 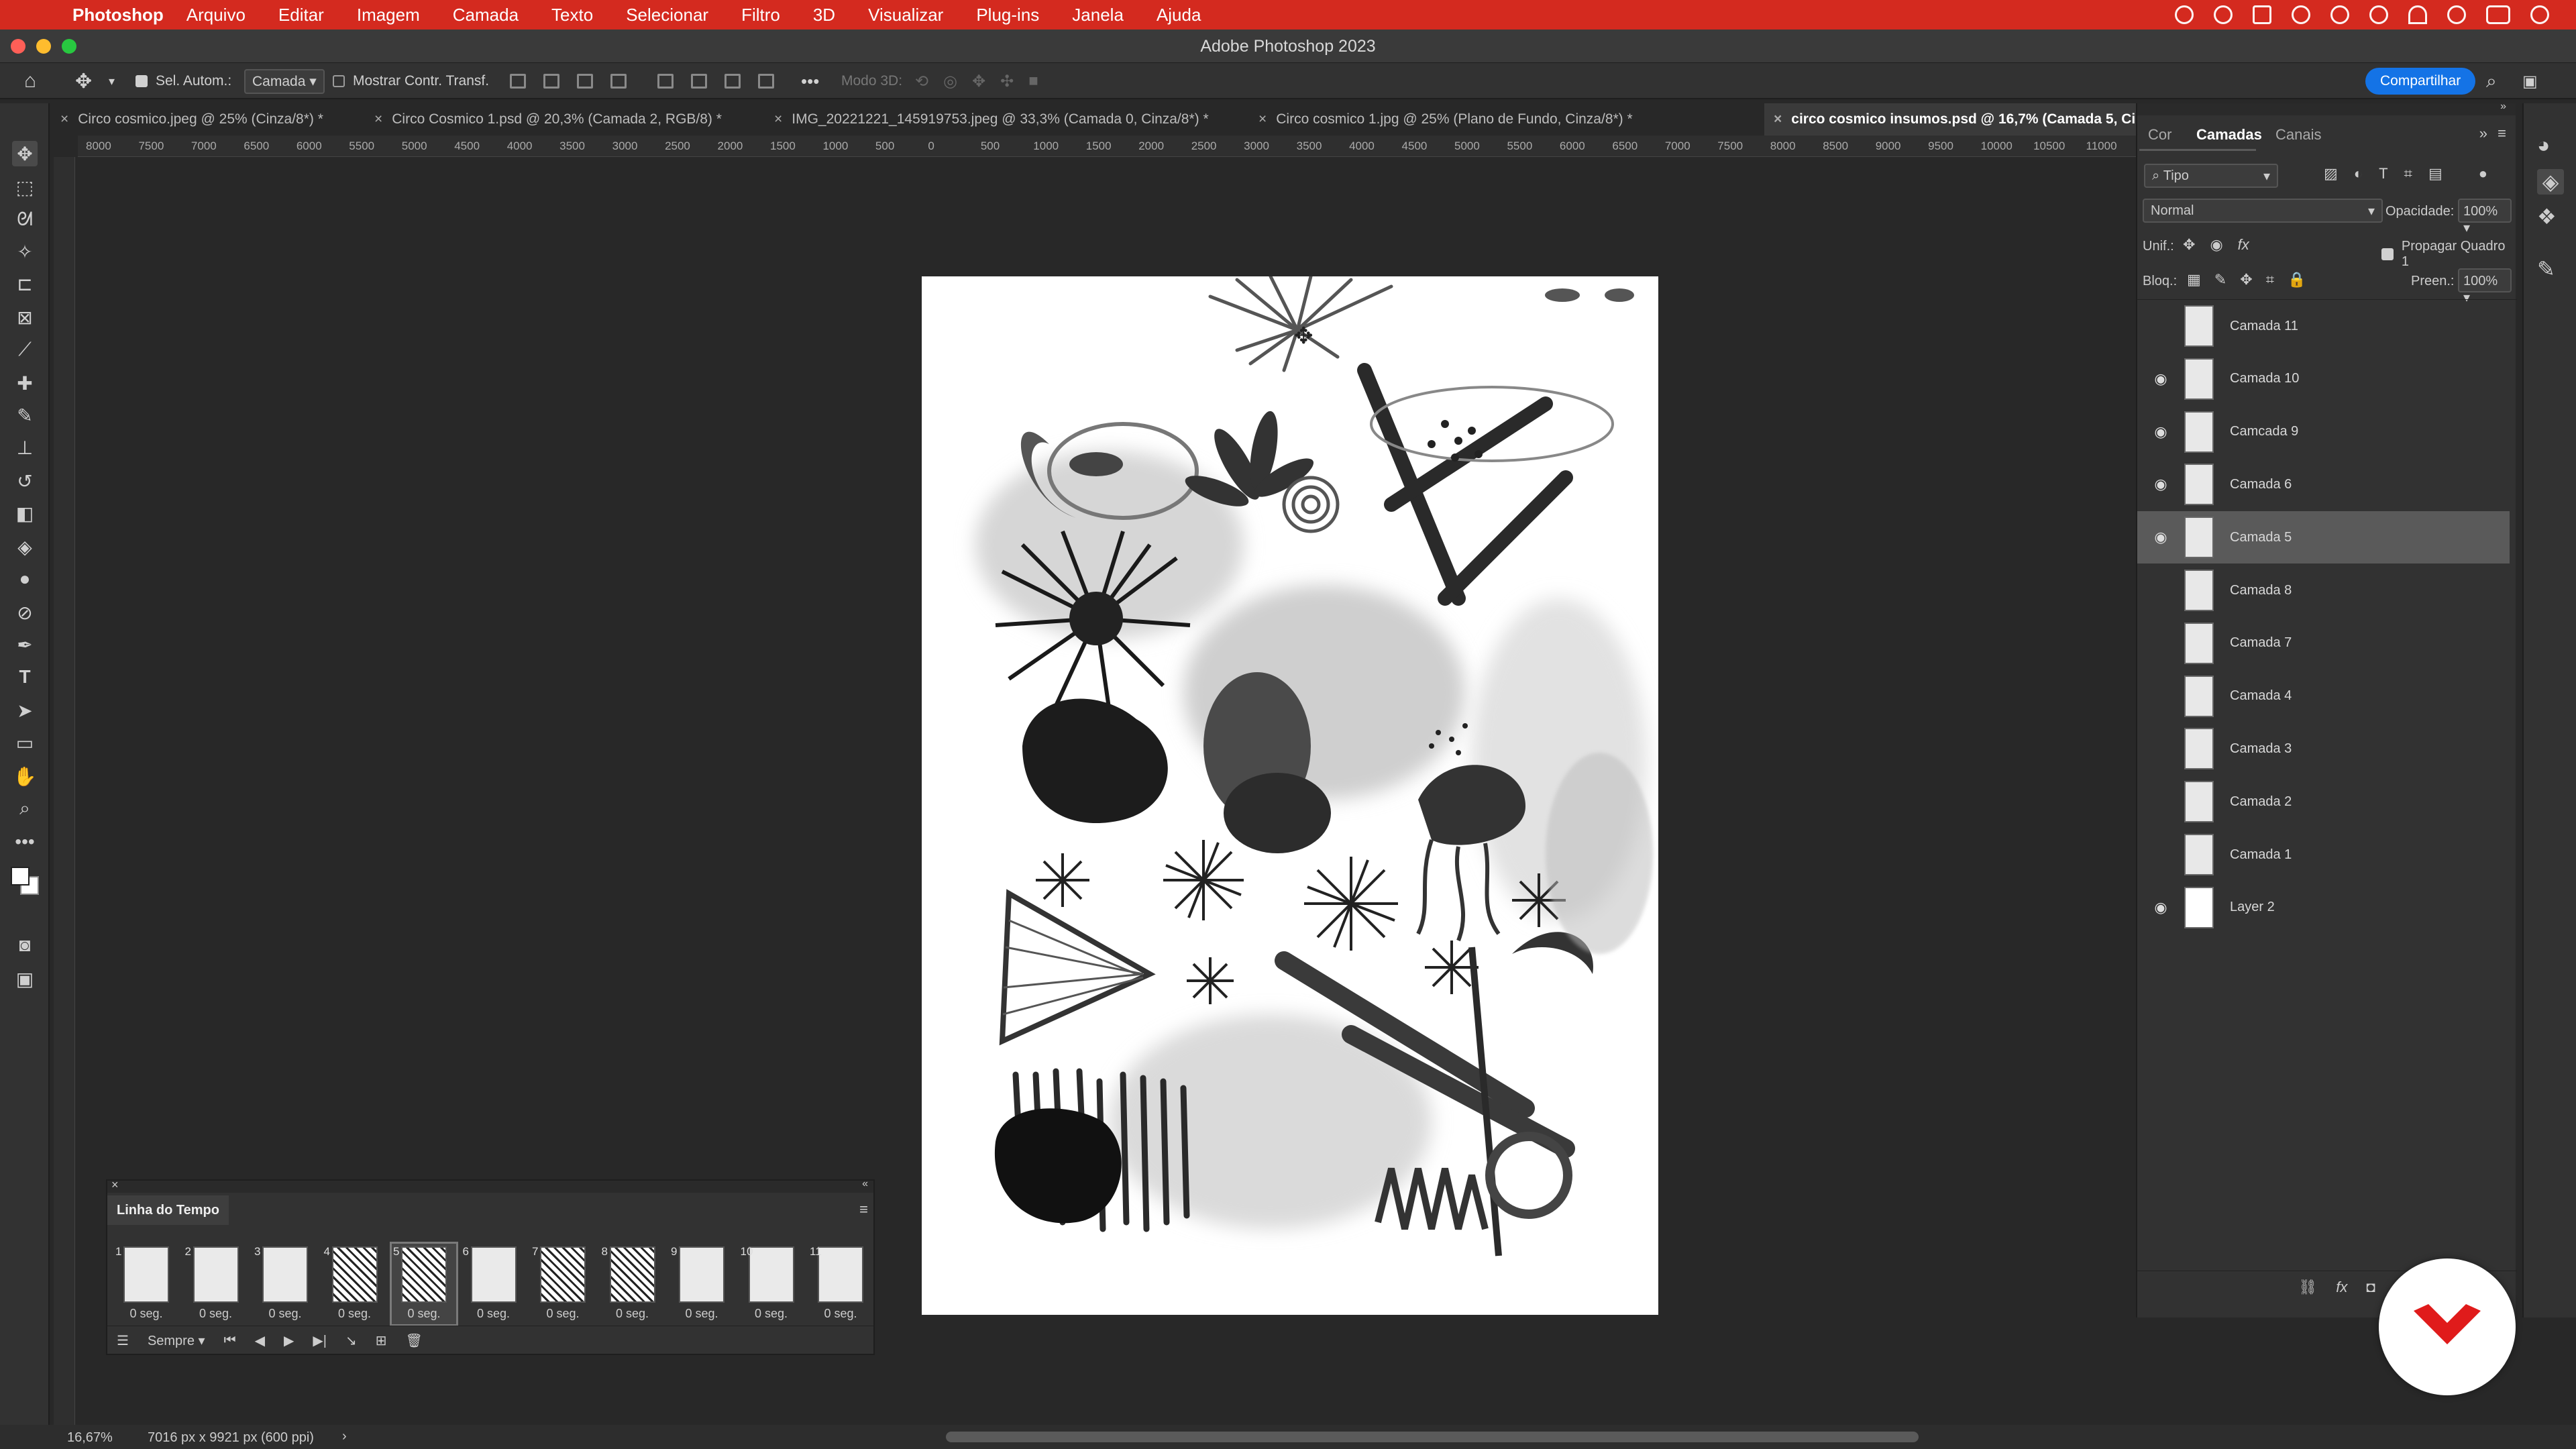 What do you see at coordinates (905, 15) in the screenshot?
I see `menu-visualizar: Visualizar` at bounding box center [905, 15].